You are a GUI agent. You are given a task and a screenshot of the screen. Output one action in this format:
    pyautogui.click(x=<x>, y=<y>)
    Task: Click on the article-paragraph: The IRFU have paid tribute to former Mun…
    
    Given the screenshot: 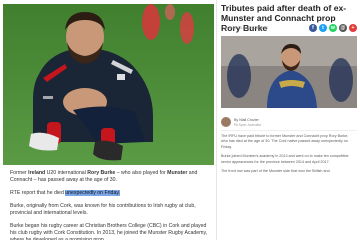 What is the action you would take?
    pyautogui.click(x=285, y=141)
    